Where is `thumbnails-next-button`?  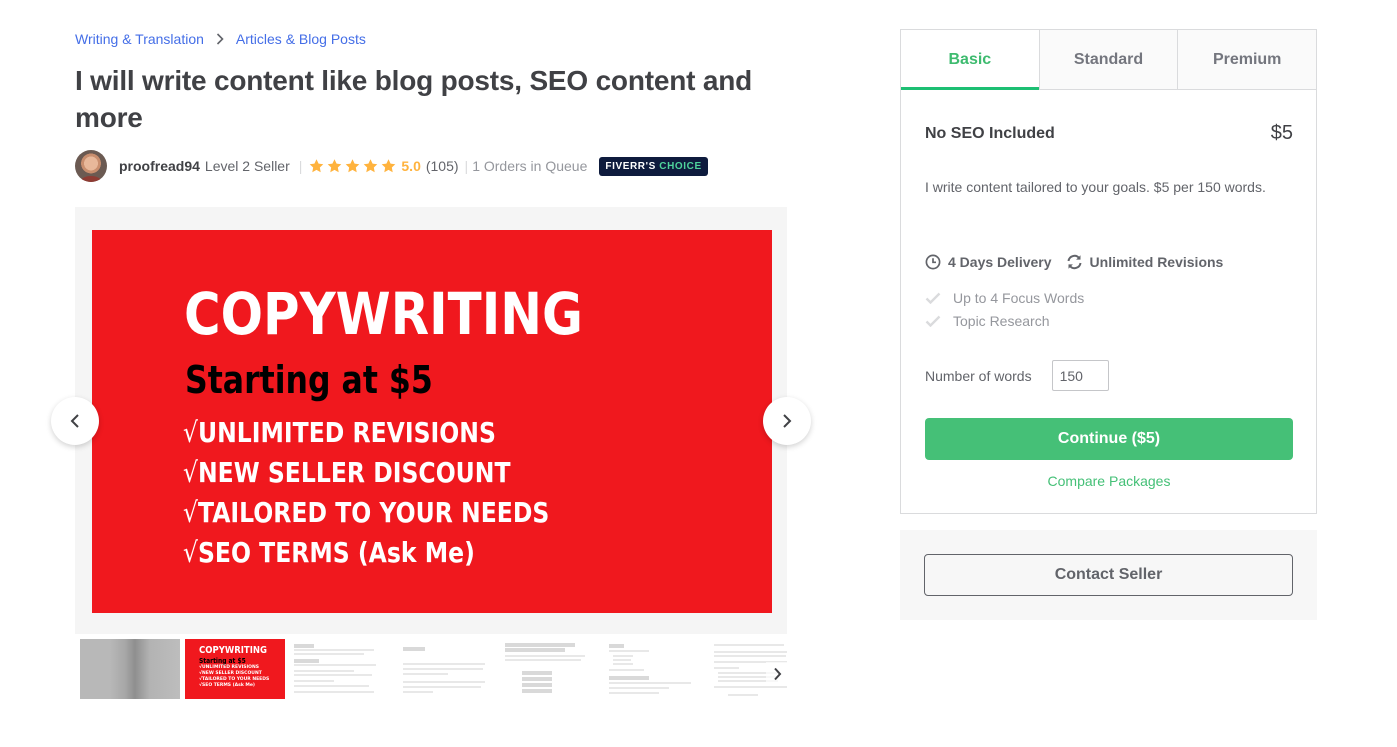
thumbnails-next-button is located at coordinates (777, 674).